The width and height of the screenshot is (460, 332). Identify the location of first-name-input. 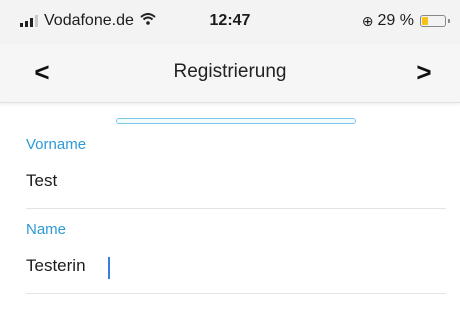
(236, 181).